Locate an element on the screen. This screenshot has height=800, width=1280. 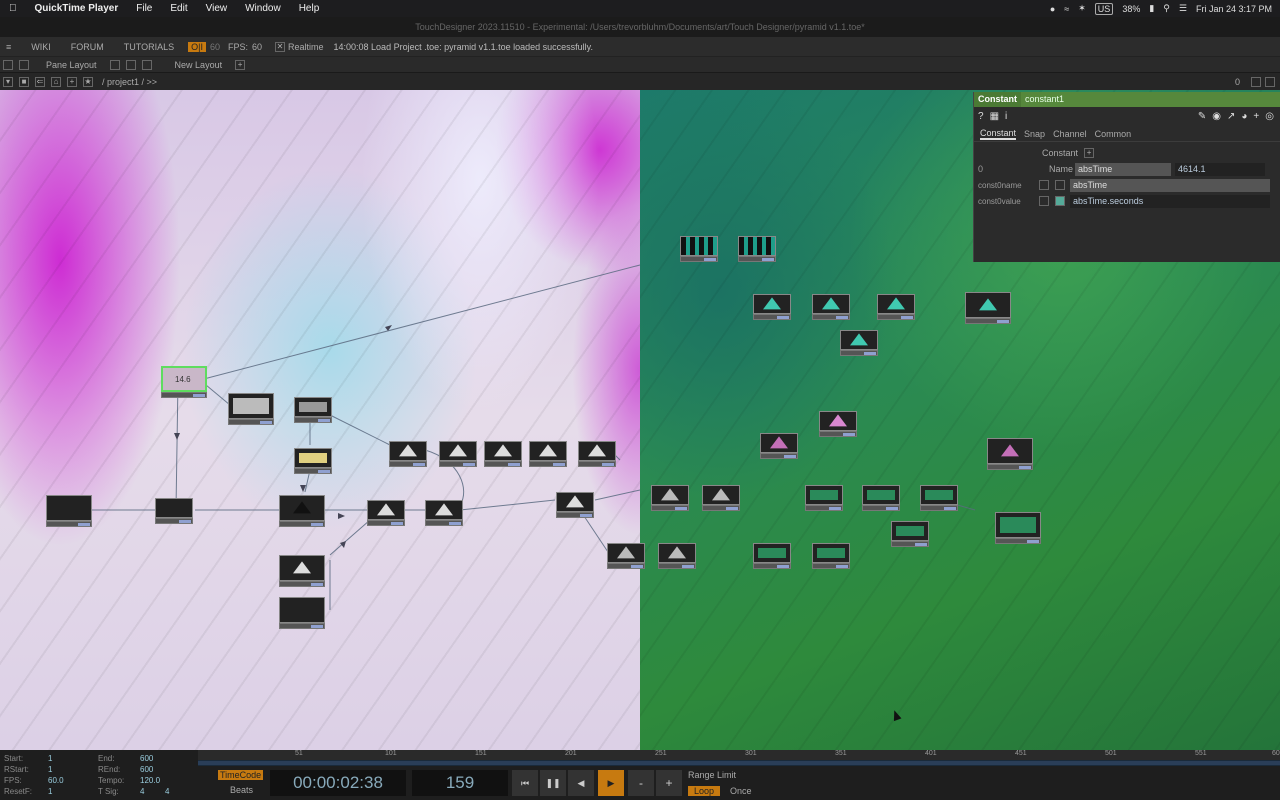
control-center-icon: ☰ is located at coordinates (1183, 8).